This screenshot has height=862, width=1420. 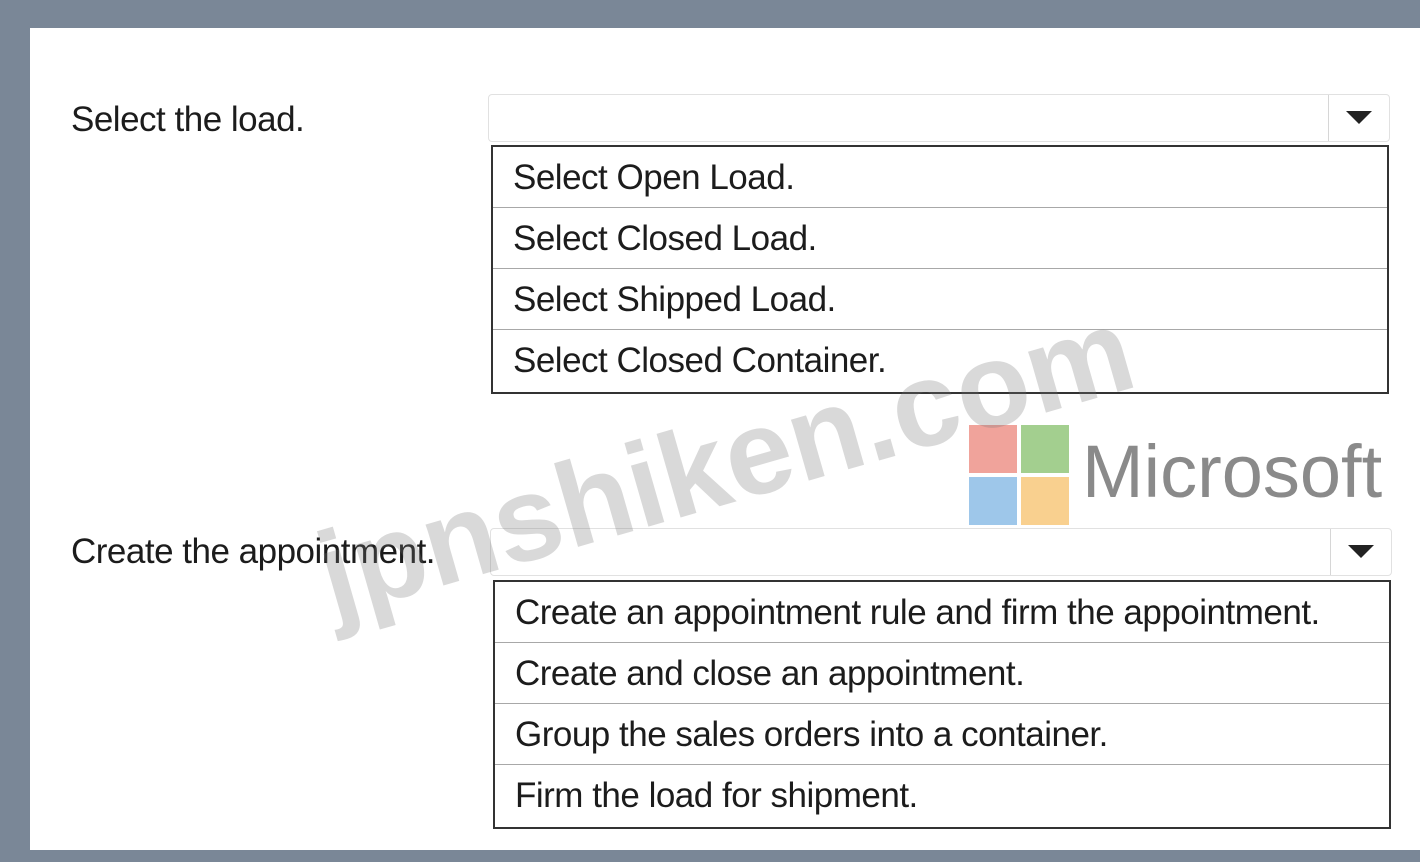 What do you see at coordinates (253, 551) in the screenshot?
I see `question-2-label: Create the appointment.` at bounding box center [253, 551].